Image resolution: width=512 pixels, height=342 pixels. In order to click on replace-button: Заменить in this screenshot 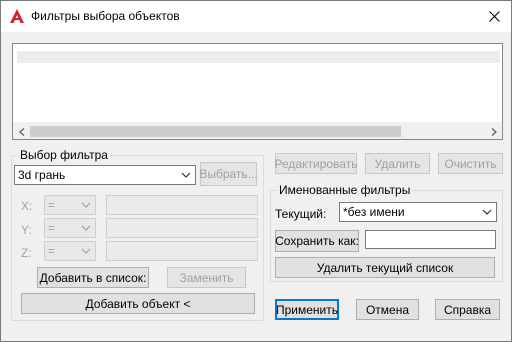, I will do `click(206, 277)`.